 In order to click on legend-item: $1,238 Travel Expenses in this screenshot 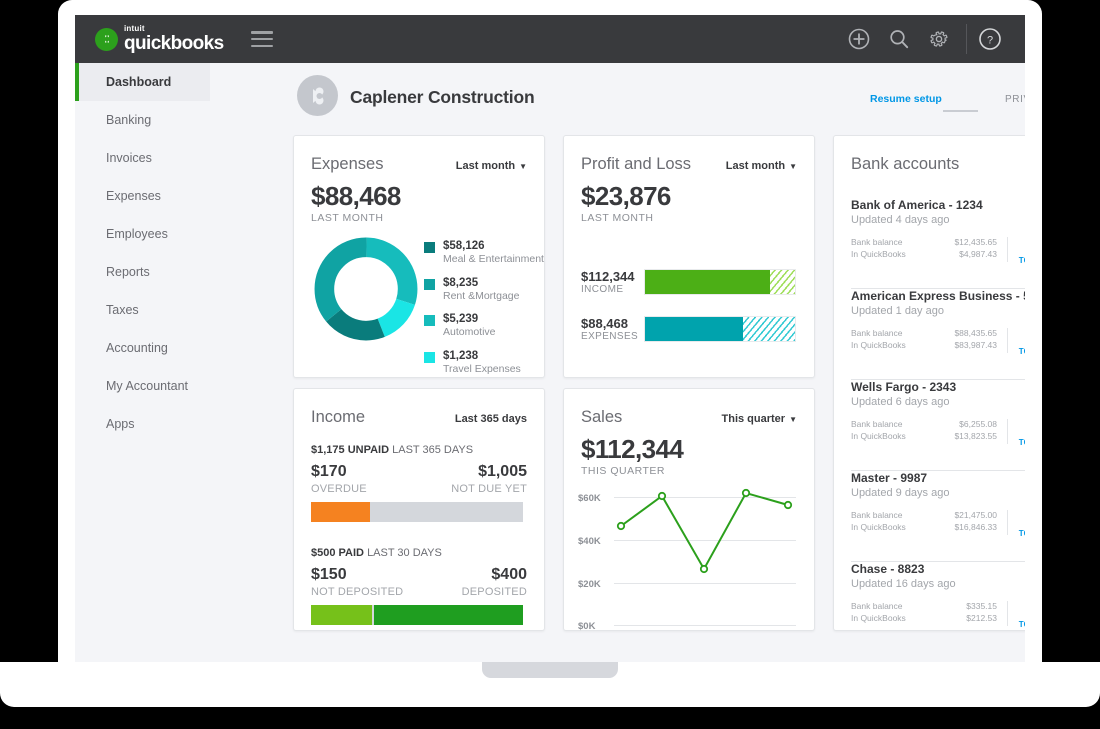, I will do `click(484, 363)`.